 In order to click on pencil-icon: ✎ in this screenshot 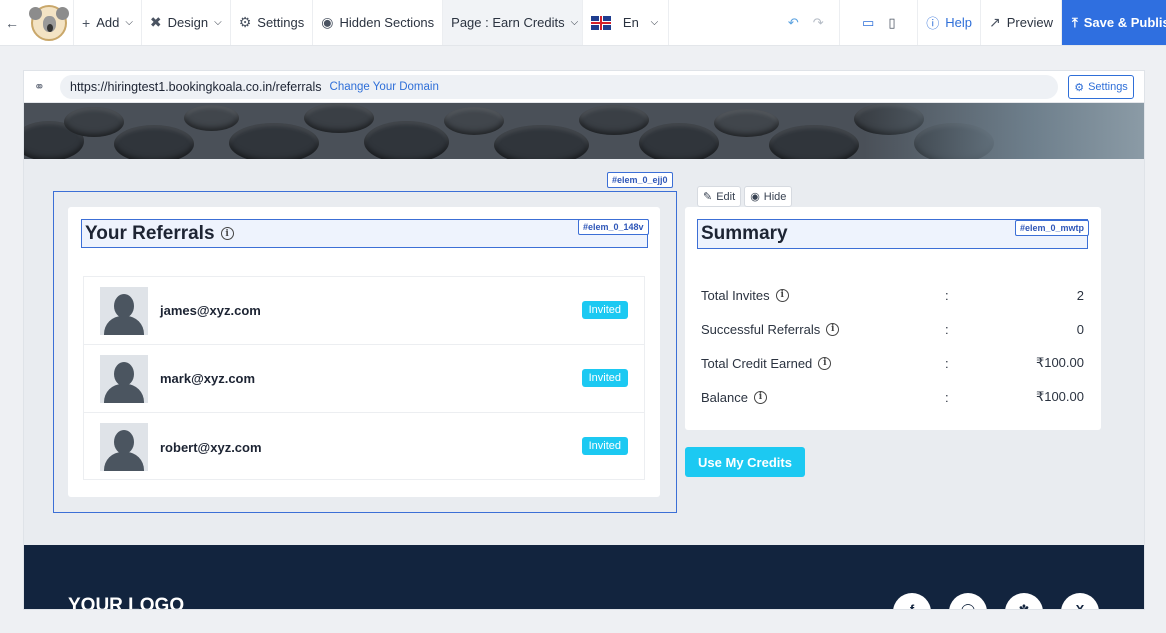, I will do `click(708, 197)`.